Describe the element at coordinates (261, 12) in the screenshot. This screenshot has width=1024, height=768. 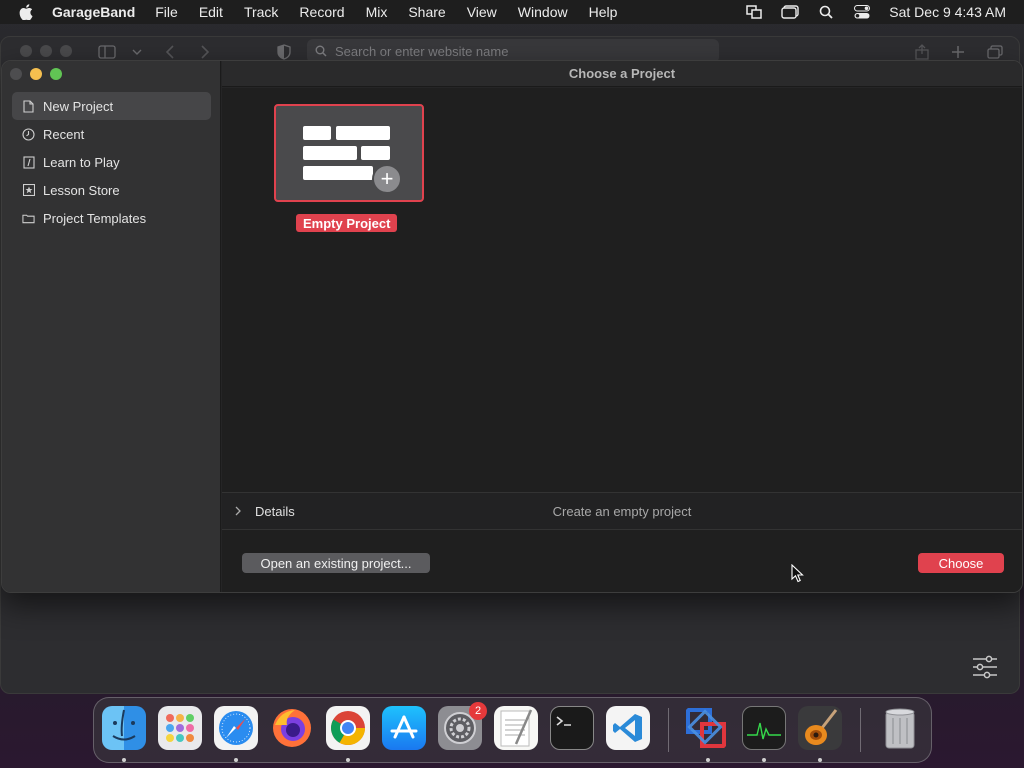
I see `menu-track: Track` at that location.